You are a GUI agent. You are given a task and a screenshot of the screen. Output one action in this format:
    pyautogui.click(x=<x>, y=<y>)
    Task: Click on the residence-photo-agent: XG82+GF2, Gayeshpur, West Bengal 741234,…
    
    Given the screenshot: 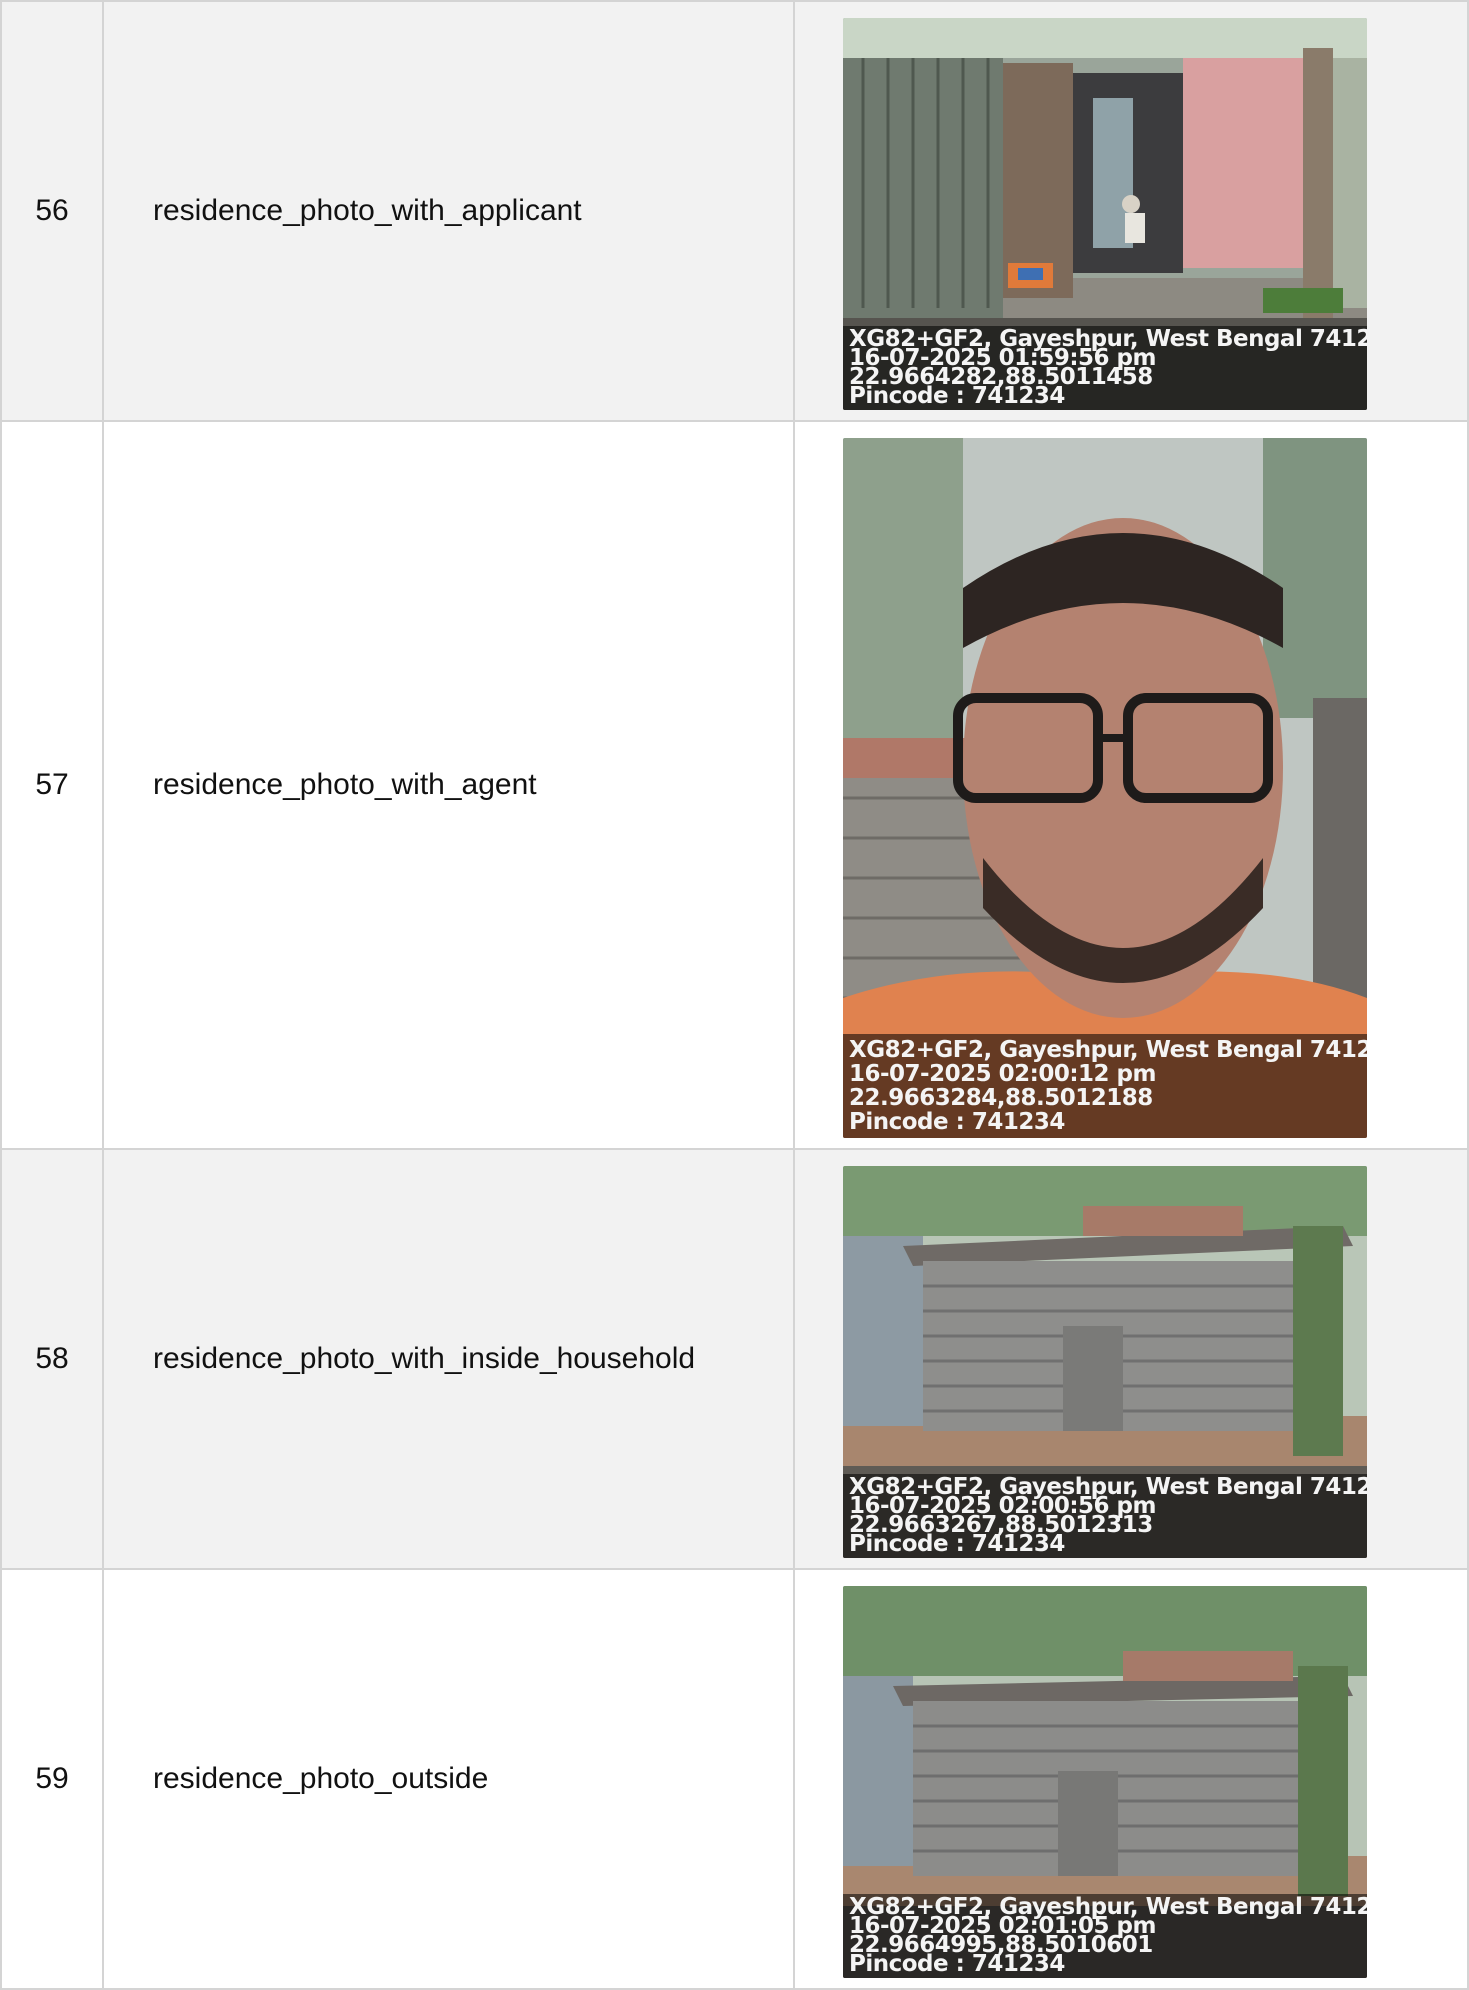 What is the action you would take?
    pyautogui.click(x=1105, y=788)
    